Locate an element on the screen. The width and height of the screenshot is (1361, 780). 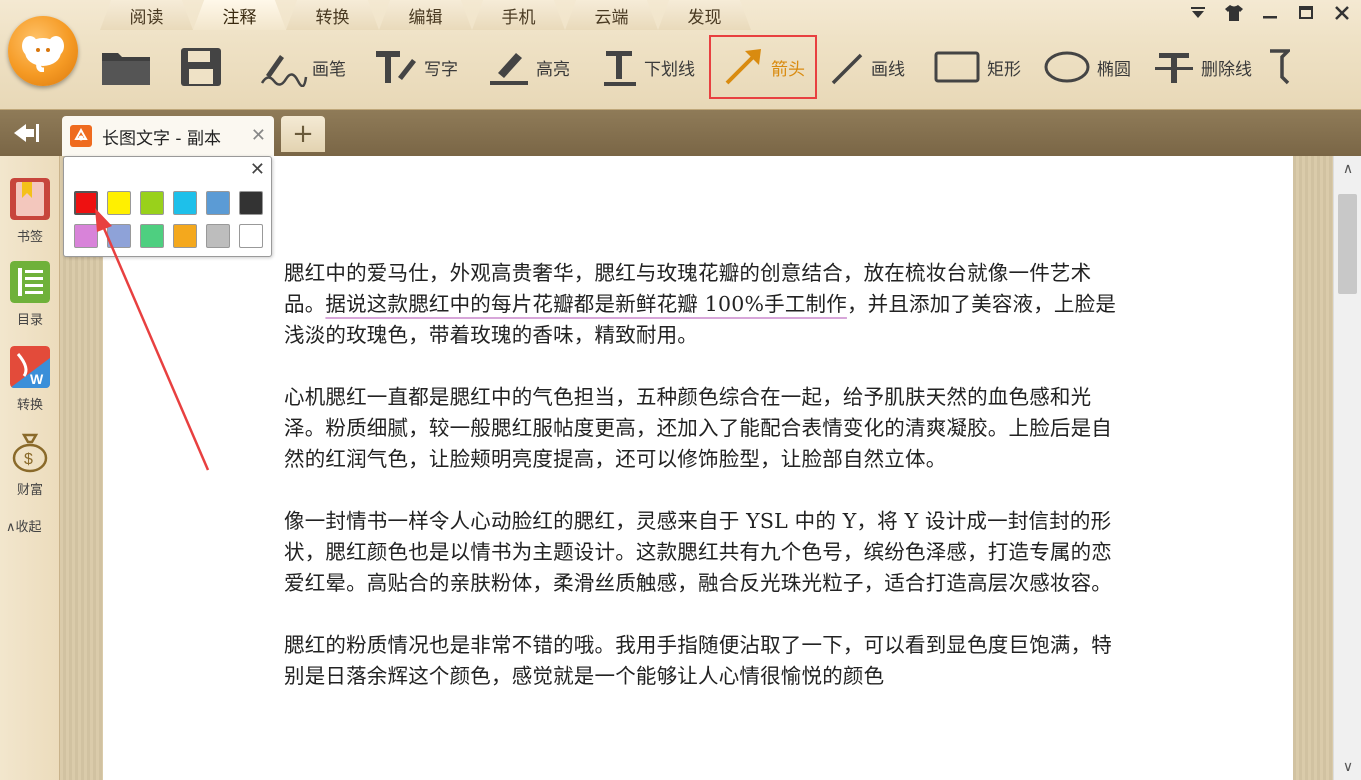
tab-annotate: 注释 is located at coordinates (239, 15).